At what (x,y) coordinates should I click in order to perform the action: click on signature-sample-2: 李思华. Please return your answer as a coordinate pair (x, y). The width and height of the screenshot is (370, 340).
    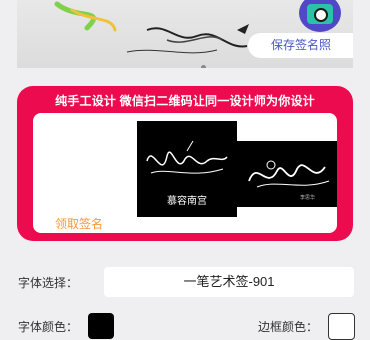
    Looking at the image, I should click on (287, 174).